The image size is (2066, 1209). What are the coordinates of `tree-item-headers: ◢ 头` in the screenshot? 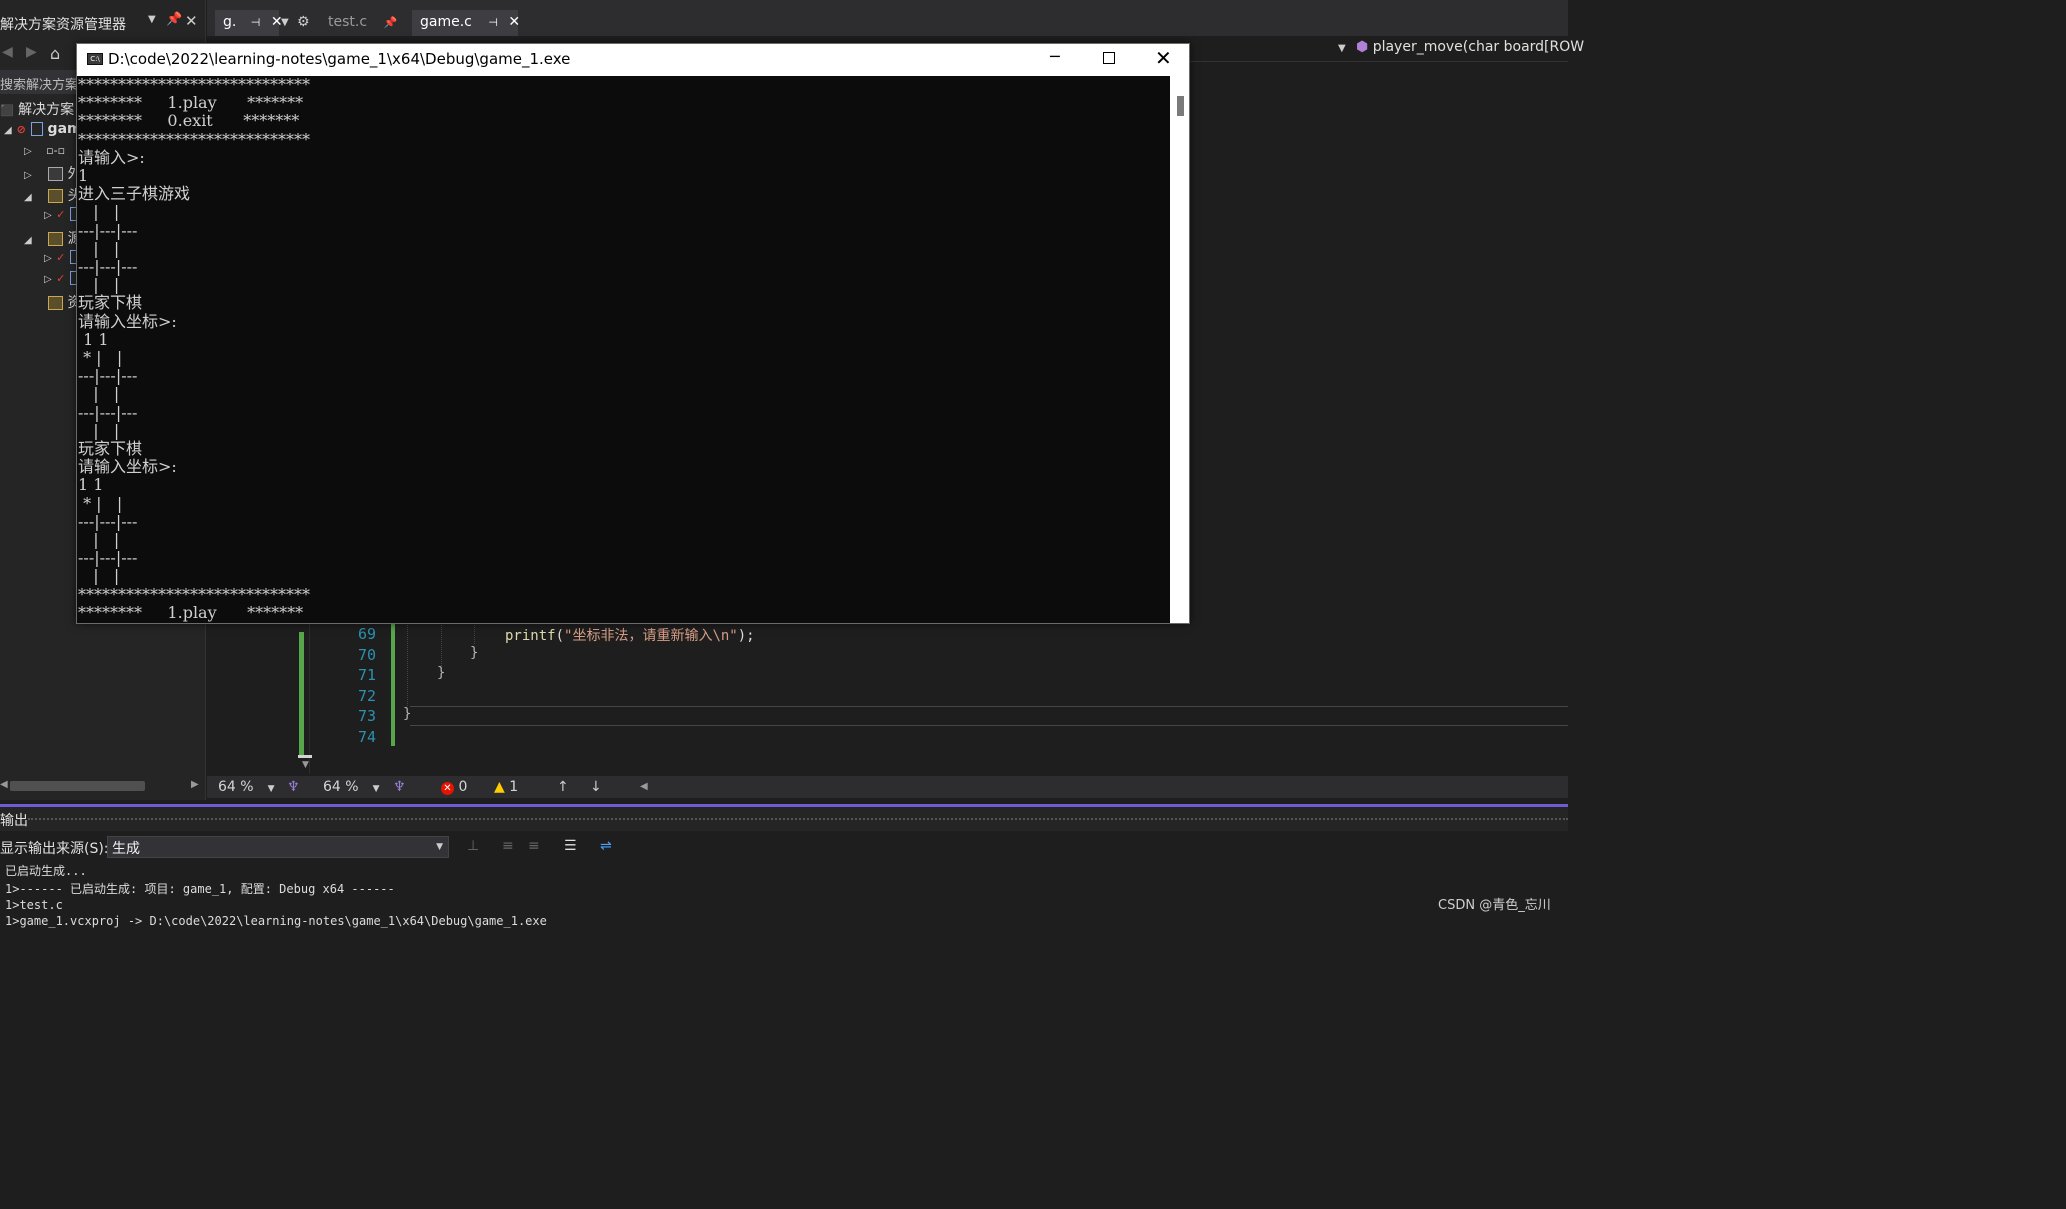 It's located at (53, 195).